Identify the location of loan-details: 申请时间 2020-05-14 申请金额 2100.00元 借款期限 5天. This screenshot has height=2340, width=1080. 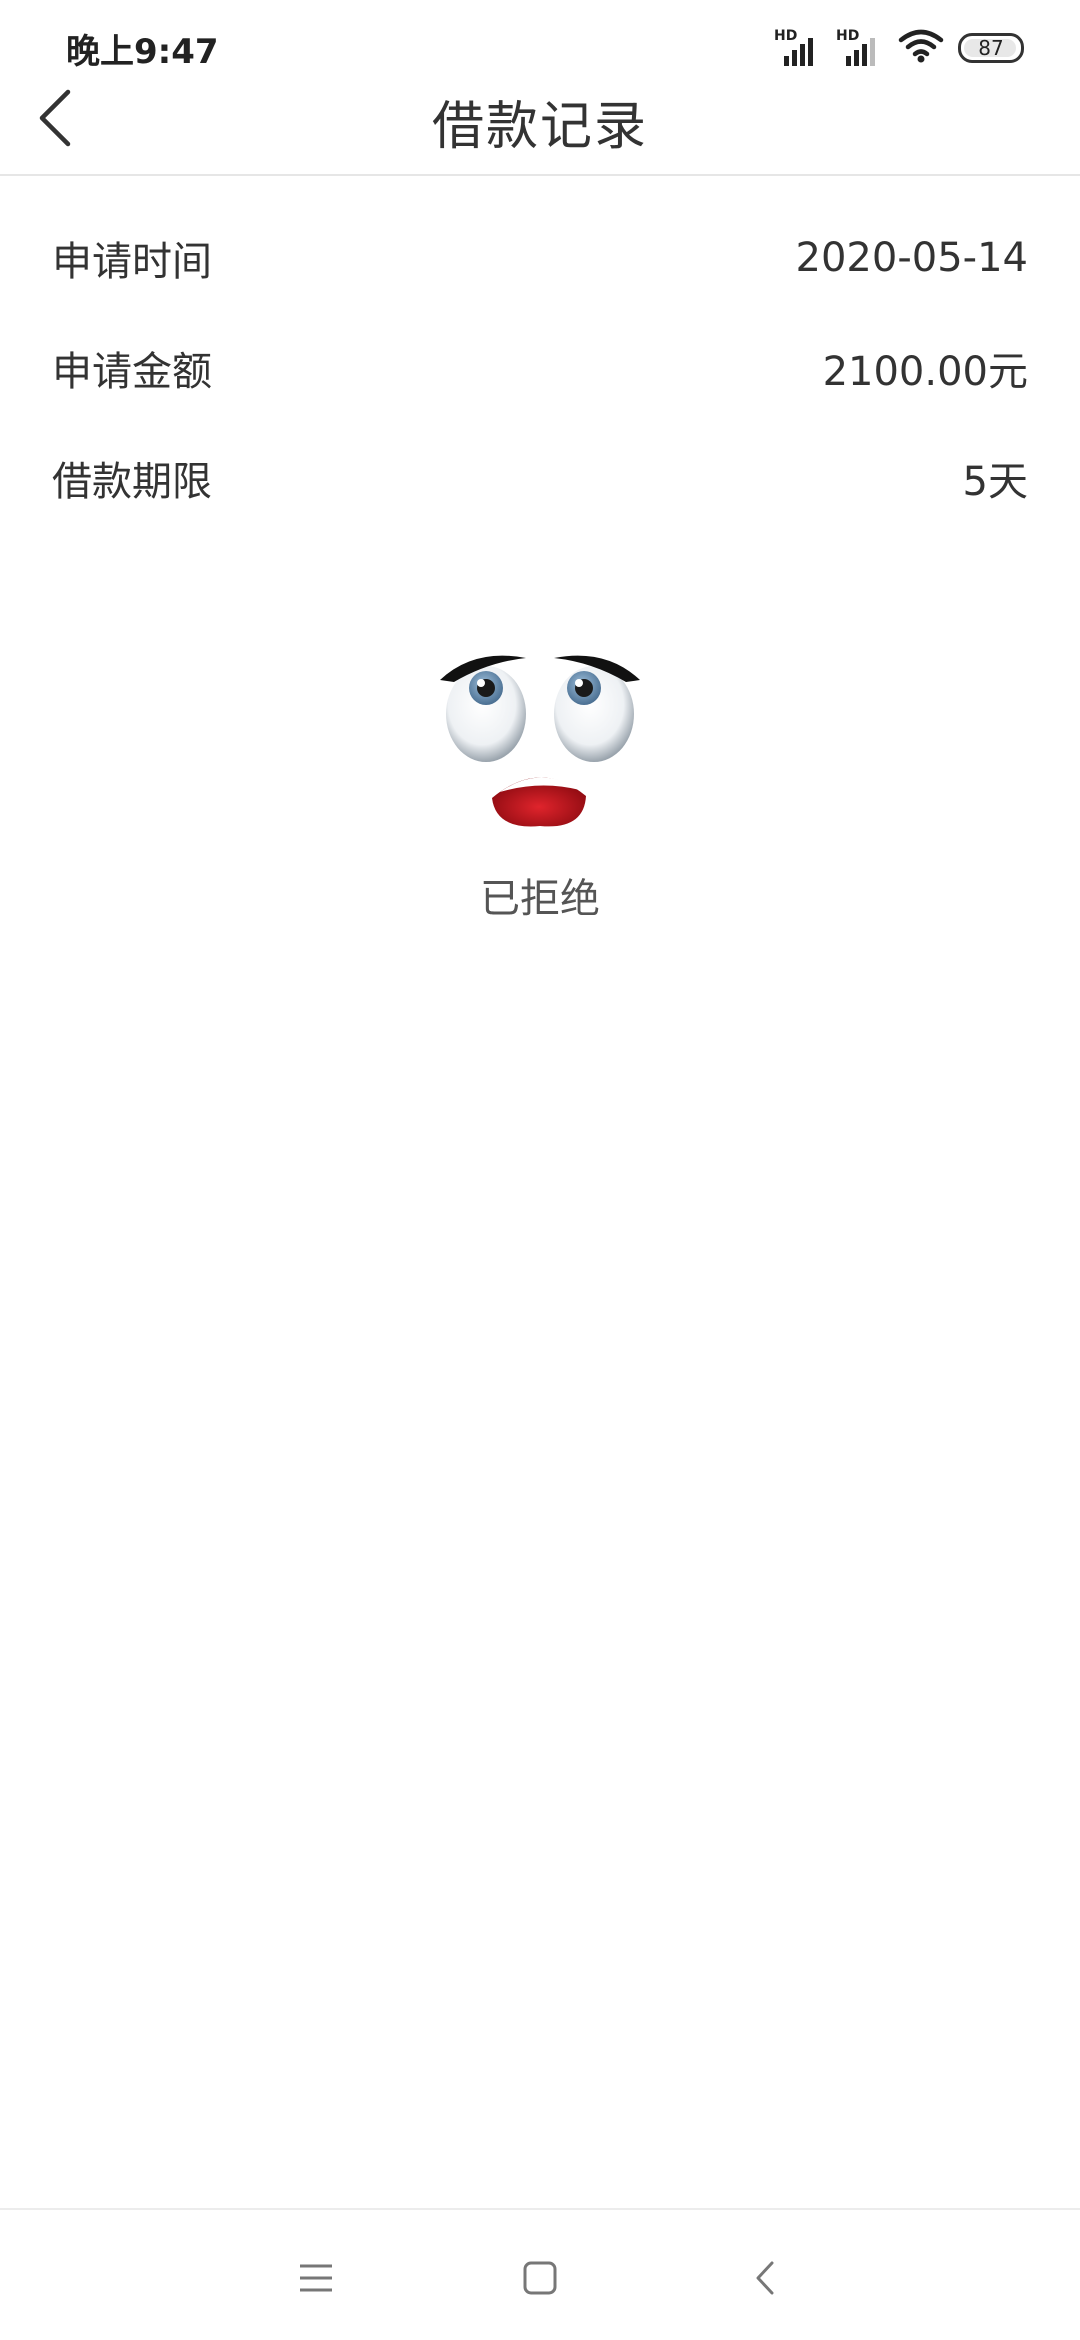
(540, 341).